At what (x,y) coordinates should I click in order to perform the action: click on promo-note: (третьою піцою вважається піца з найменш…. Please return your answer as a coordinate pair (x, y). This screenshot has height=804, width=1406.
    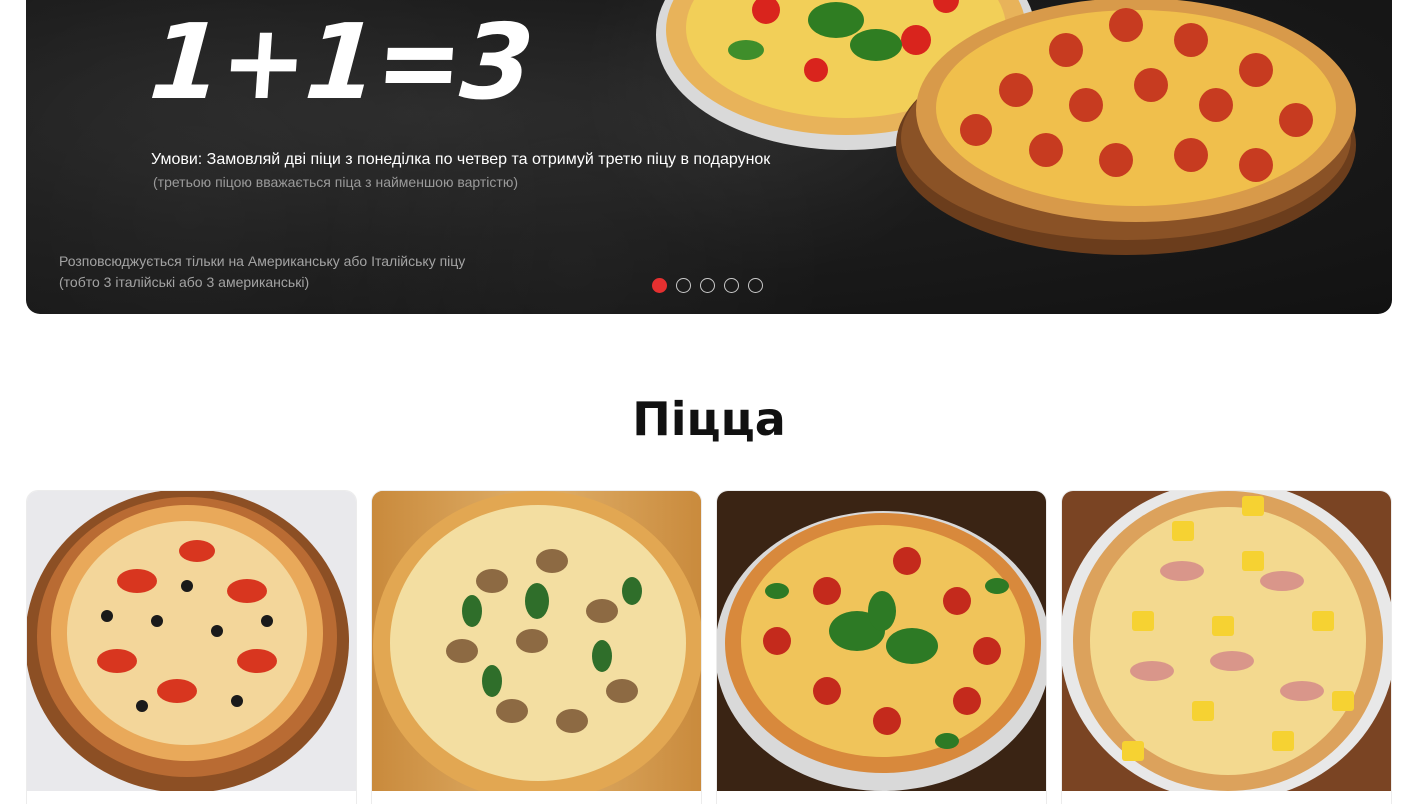
    Looking at the image, I should click on (335, 182).